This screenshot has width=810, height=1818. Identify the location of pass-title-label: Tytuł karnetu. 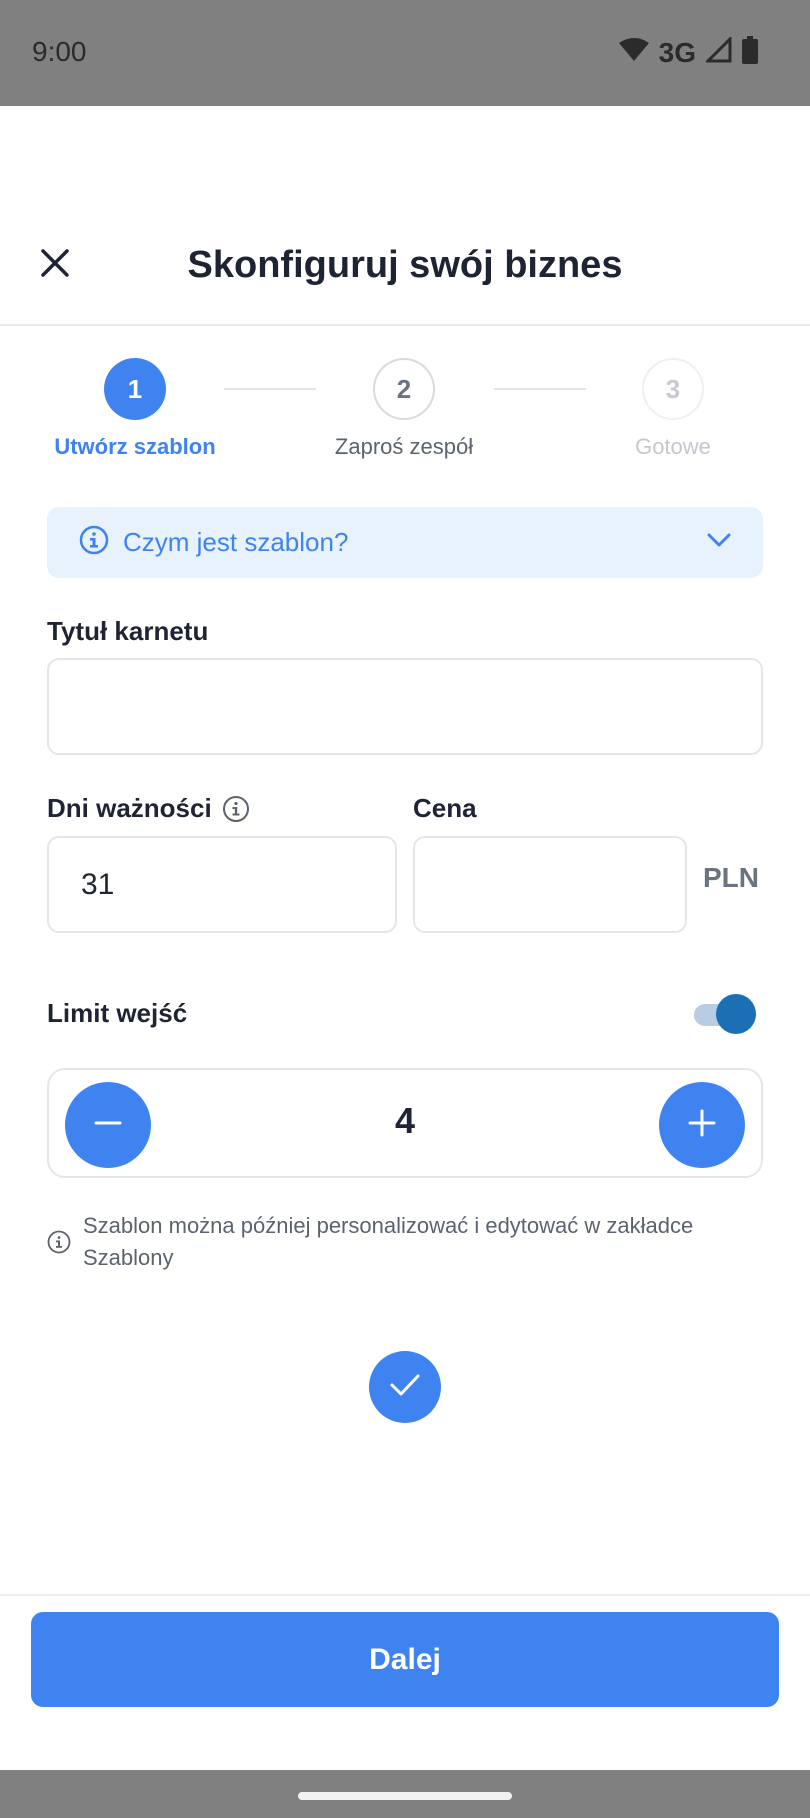
(128, 631).